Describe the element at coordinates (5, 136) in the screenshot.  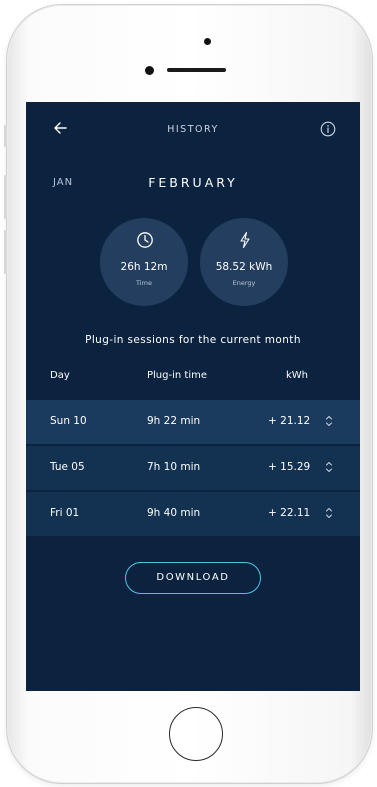
I see `mute-switch` at that location.